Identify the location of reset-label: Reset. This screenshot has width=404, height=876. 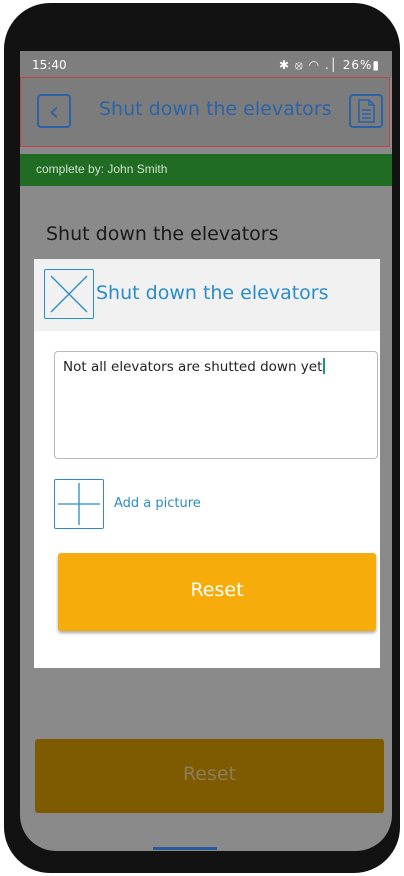
(217, 590).